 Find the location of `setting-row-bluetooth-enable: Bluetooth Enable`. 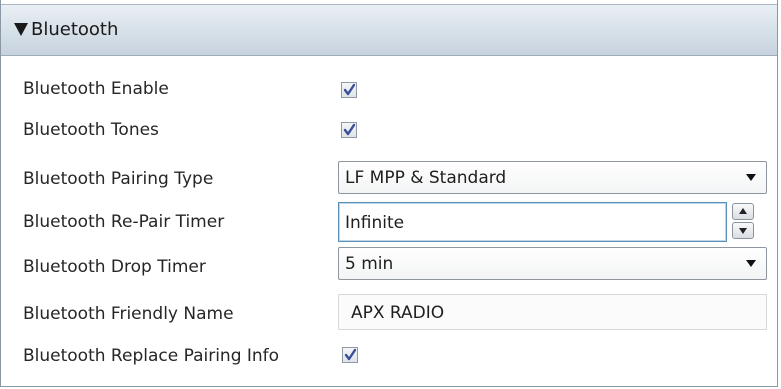

setting-row-bluetooth-enable: Bluetooth Enable is located at coordinates (389, 89).